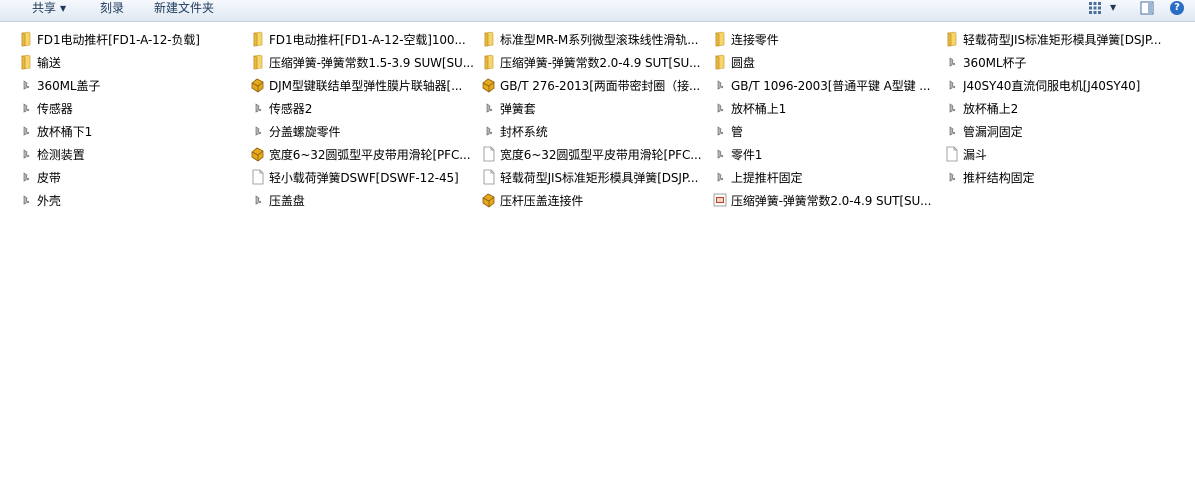 The height and width of the screenshot is (482, 1195). What do you see at coordinates (594, 200) in the screenshot?
I see `file-item: 压杆压盖连接件` at bounding box center [594, 200].